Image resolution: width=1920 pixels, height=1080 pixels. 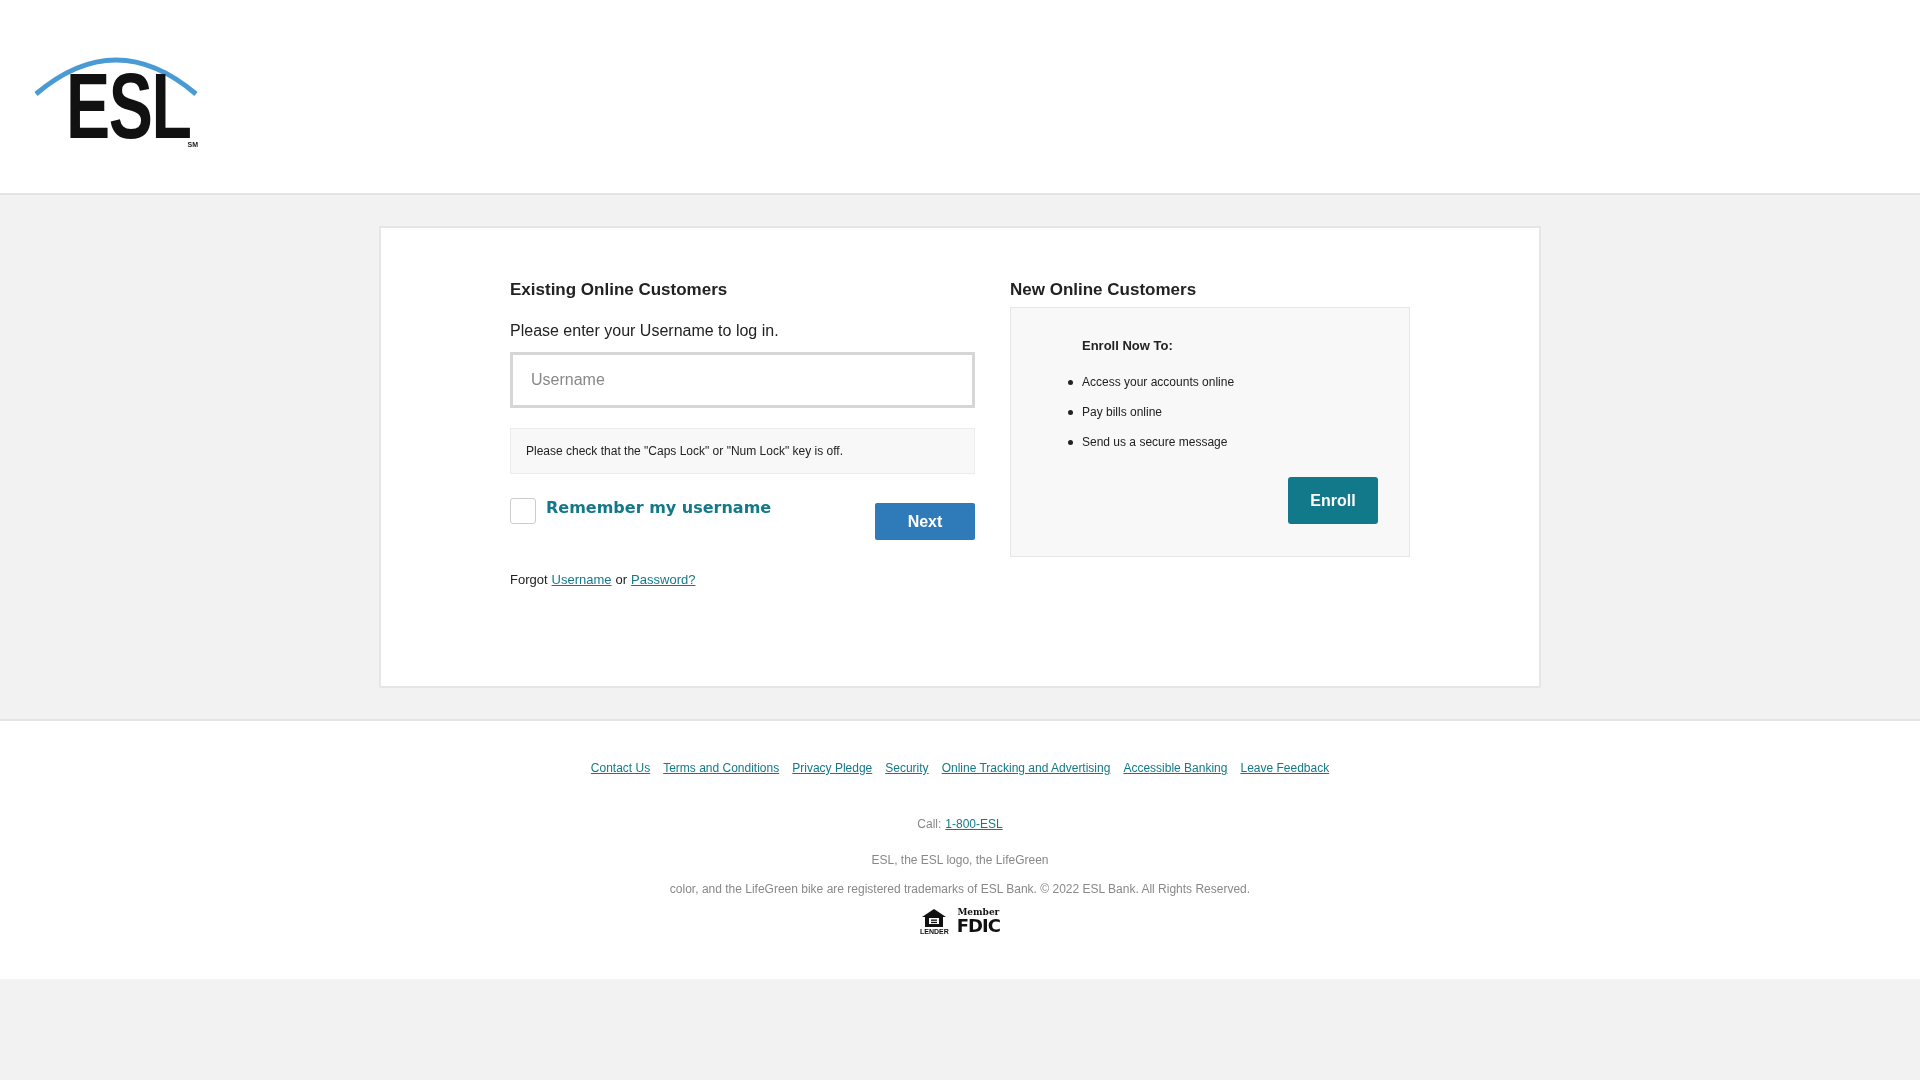 I want to click on footer-link: Privacy Pledge, so click(x=832, y=768).